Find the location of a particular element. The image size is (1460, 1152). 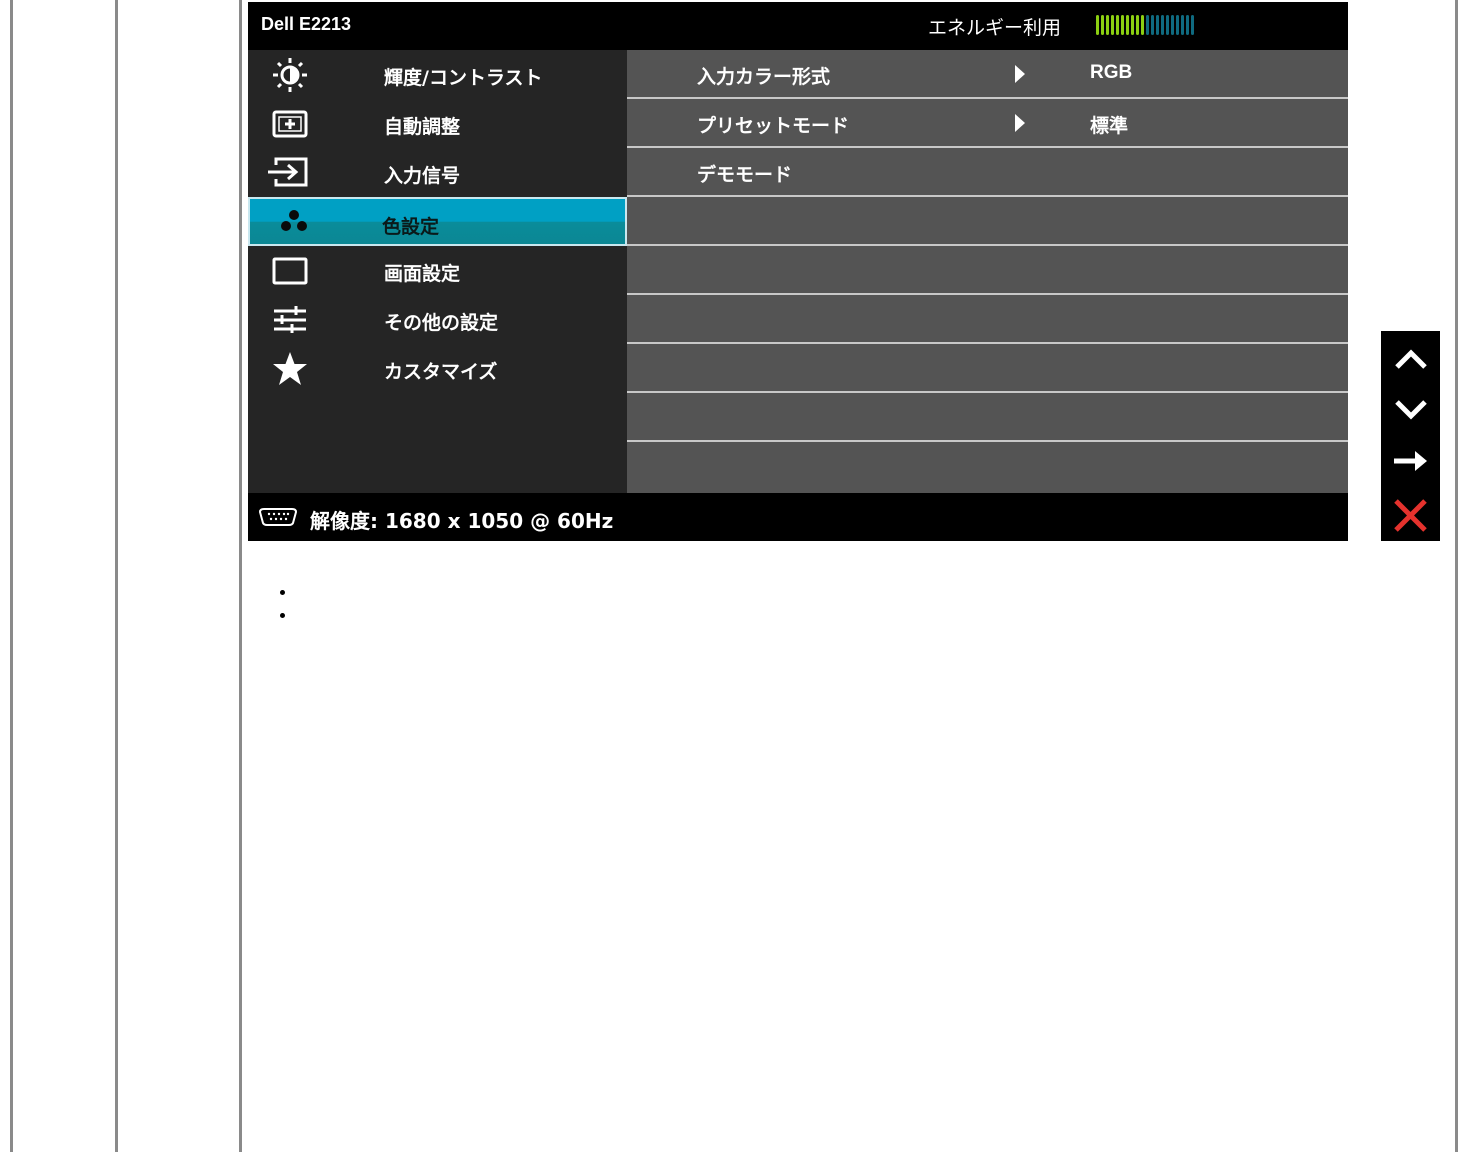

menu-item-label: カスタマイズ is located at coordinates (441, 372).